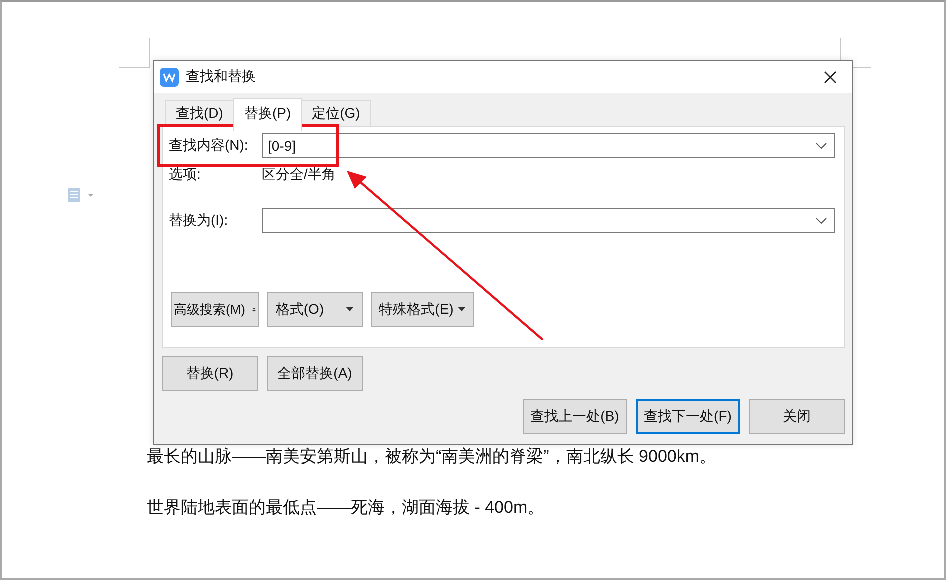 The height and width of the screenshot is (580, 946). Describe the element at coordinates (299, 175) in the screenshot. I see `options-value: 区分全/半角` at that location.